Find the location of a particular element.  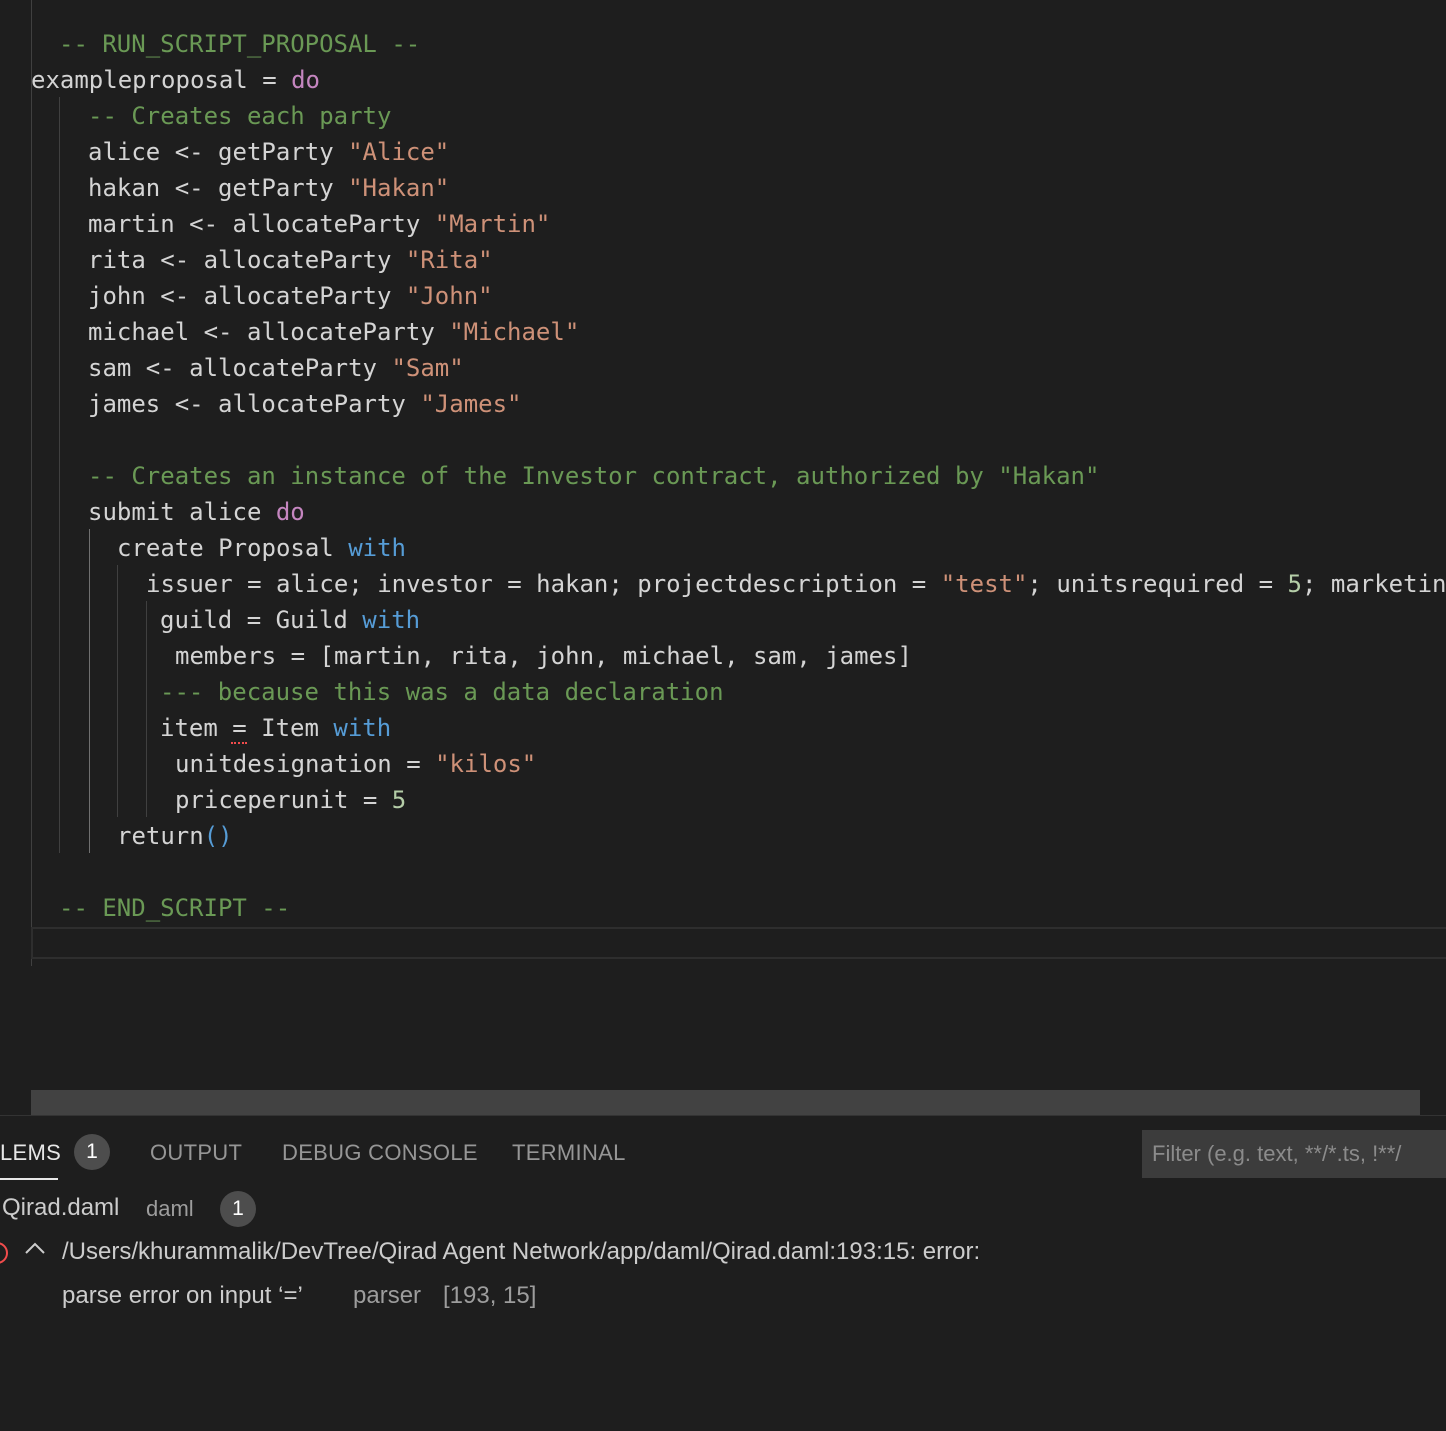

code-token: michael <- allocateParty is located at coordinates (269, 332).